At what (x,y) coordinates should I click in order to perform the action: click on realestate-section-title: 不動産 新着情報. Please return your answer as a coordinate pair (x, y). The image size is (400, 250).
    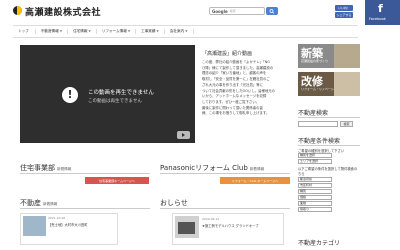
    Looking at the image, I should click on (39, 203).